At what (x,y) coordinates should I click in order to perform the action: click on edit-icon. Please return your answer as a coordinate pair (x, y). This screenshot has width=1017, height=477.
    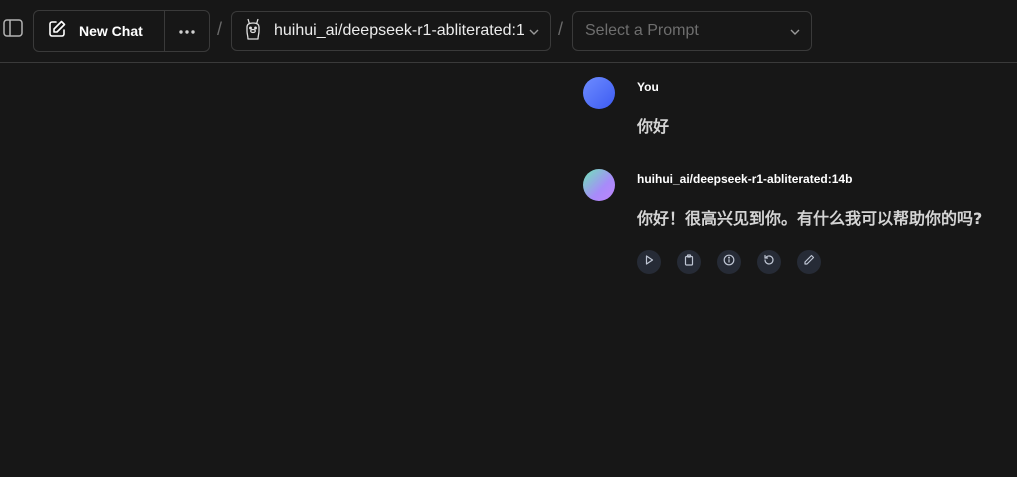
    Looking at the image, I should click on (809, 262).